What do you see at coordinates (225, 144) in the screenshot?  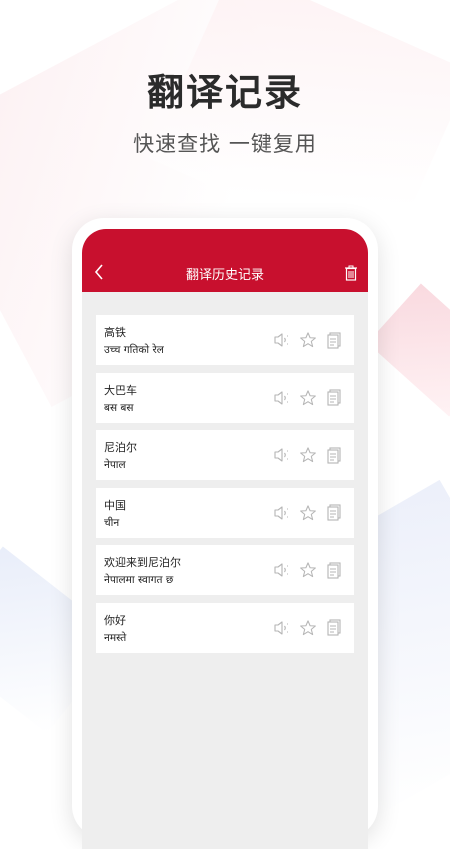 I see `promo-subtitle: 快速查找 一键复用` at bounding box center [225, 144].